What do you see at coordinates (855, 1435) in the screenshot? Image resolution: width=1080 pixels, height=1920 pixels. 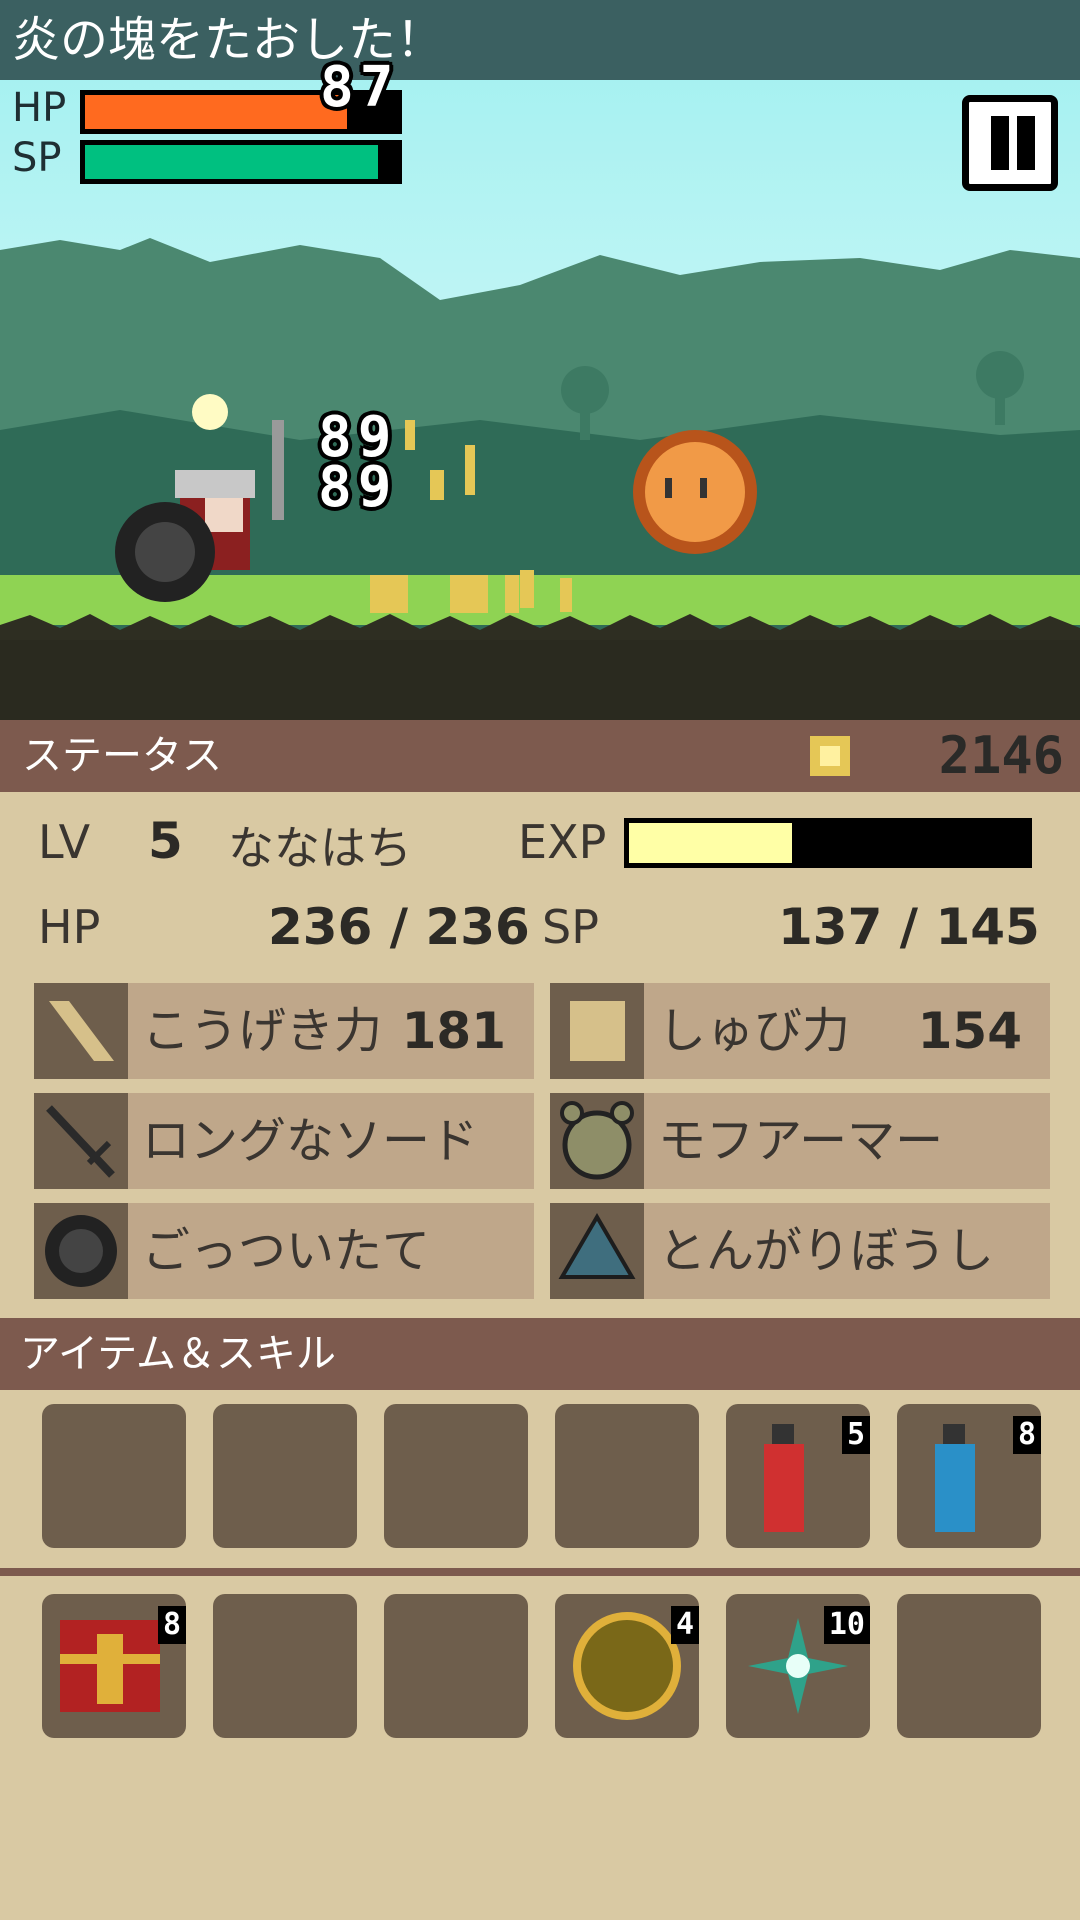 I see `item-count: 5` at bounding box center [855, 1435].